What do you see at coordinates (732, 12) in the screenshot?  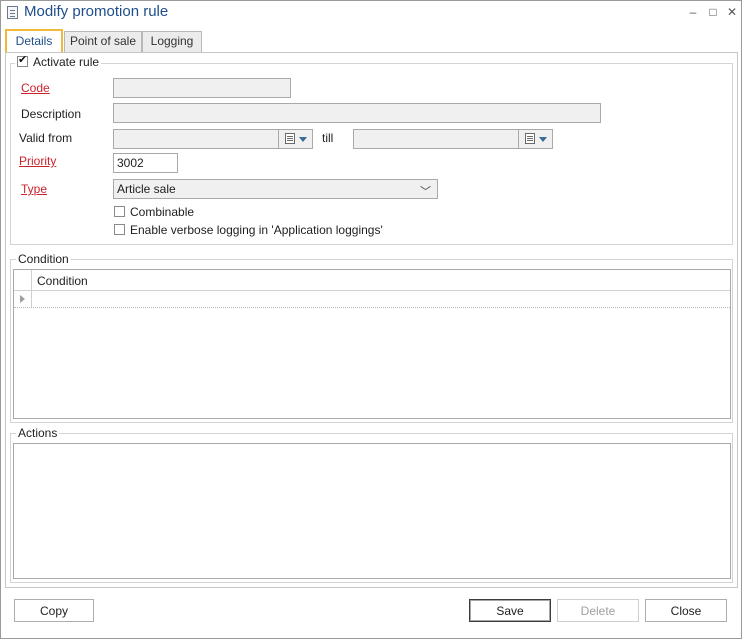 I see `close-icon: ✕` at bounding box center [732, 12].